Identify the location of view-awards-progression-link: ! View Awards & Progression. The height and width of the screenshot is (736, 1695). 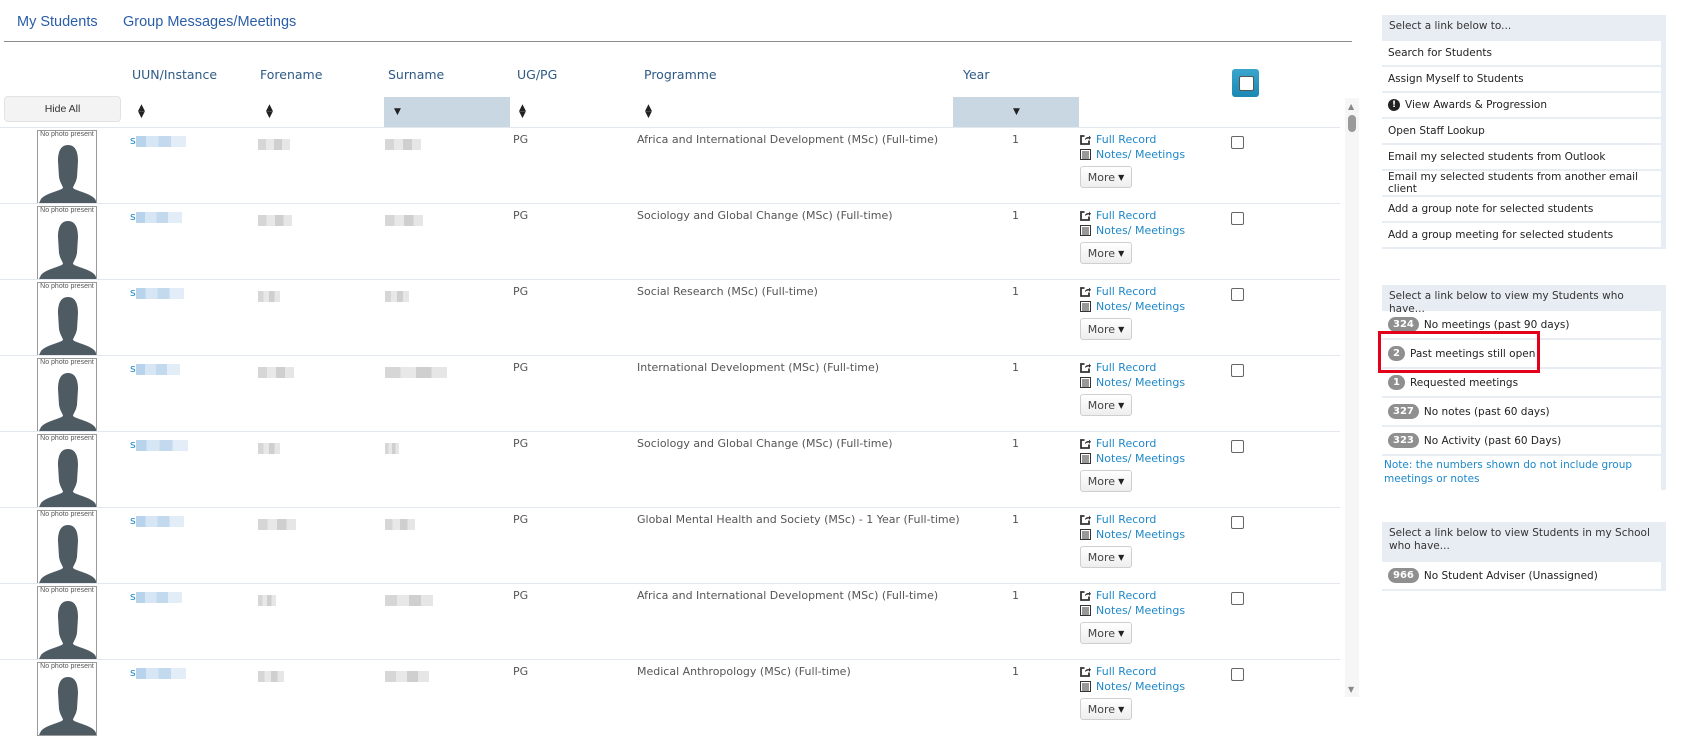
(1521, 106).